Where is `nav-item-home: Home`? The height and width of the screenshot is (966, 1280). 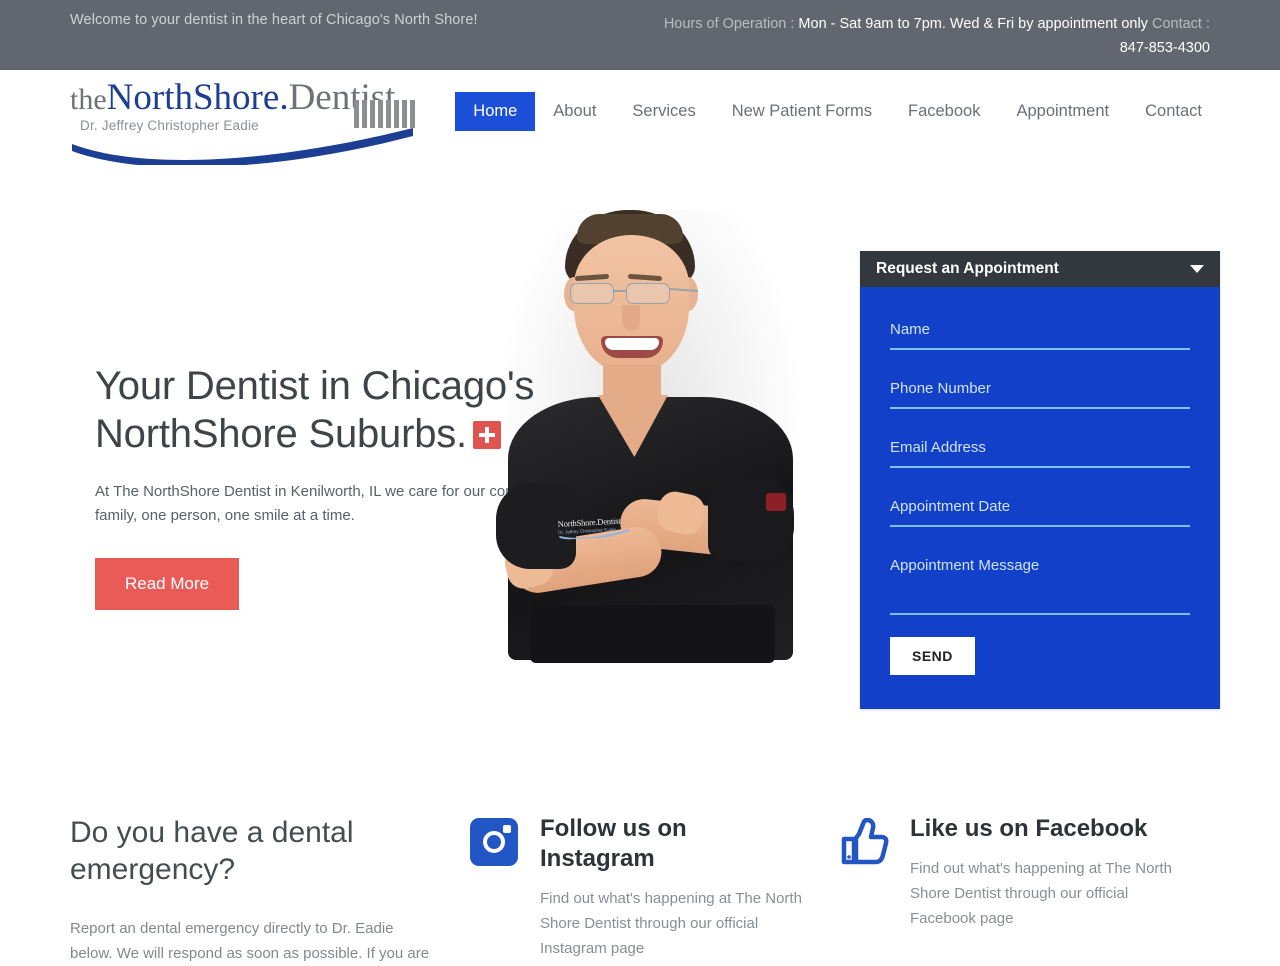
nav-item-home: Home is located at coordinates (495, 111).